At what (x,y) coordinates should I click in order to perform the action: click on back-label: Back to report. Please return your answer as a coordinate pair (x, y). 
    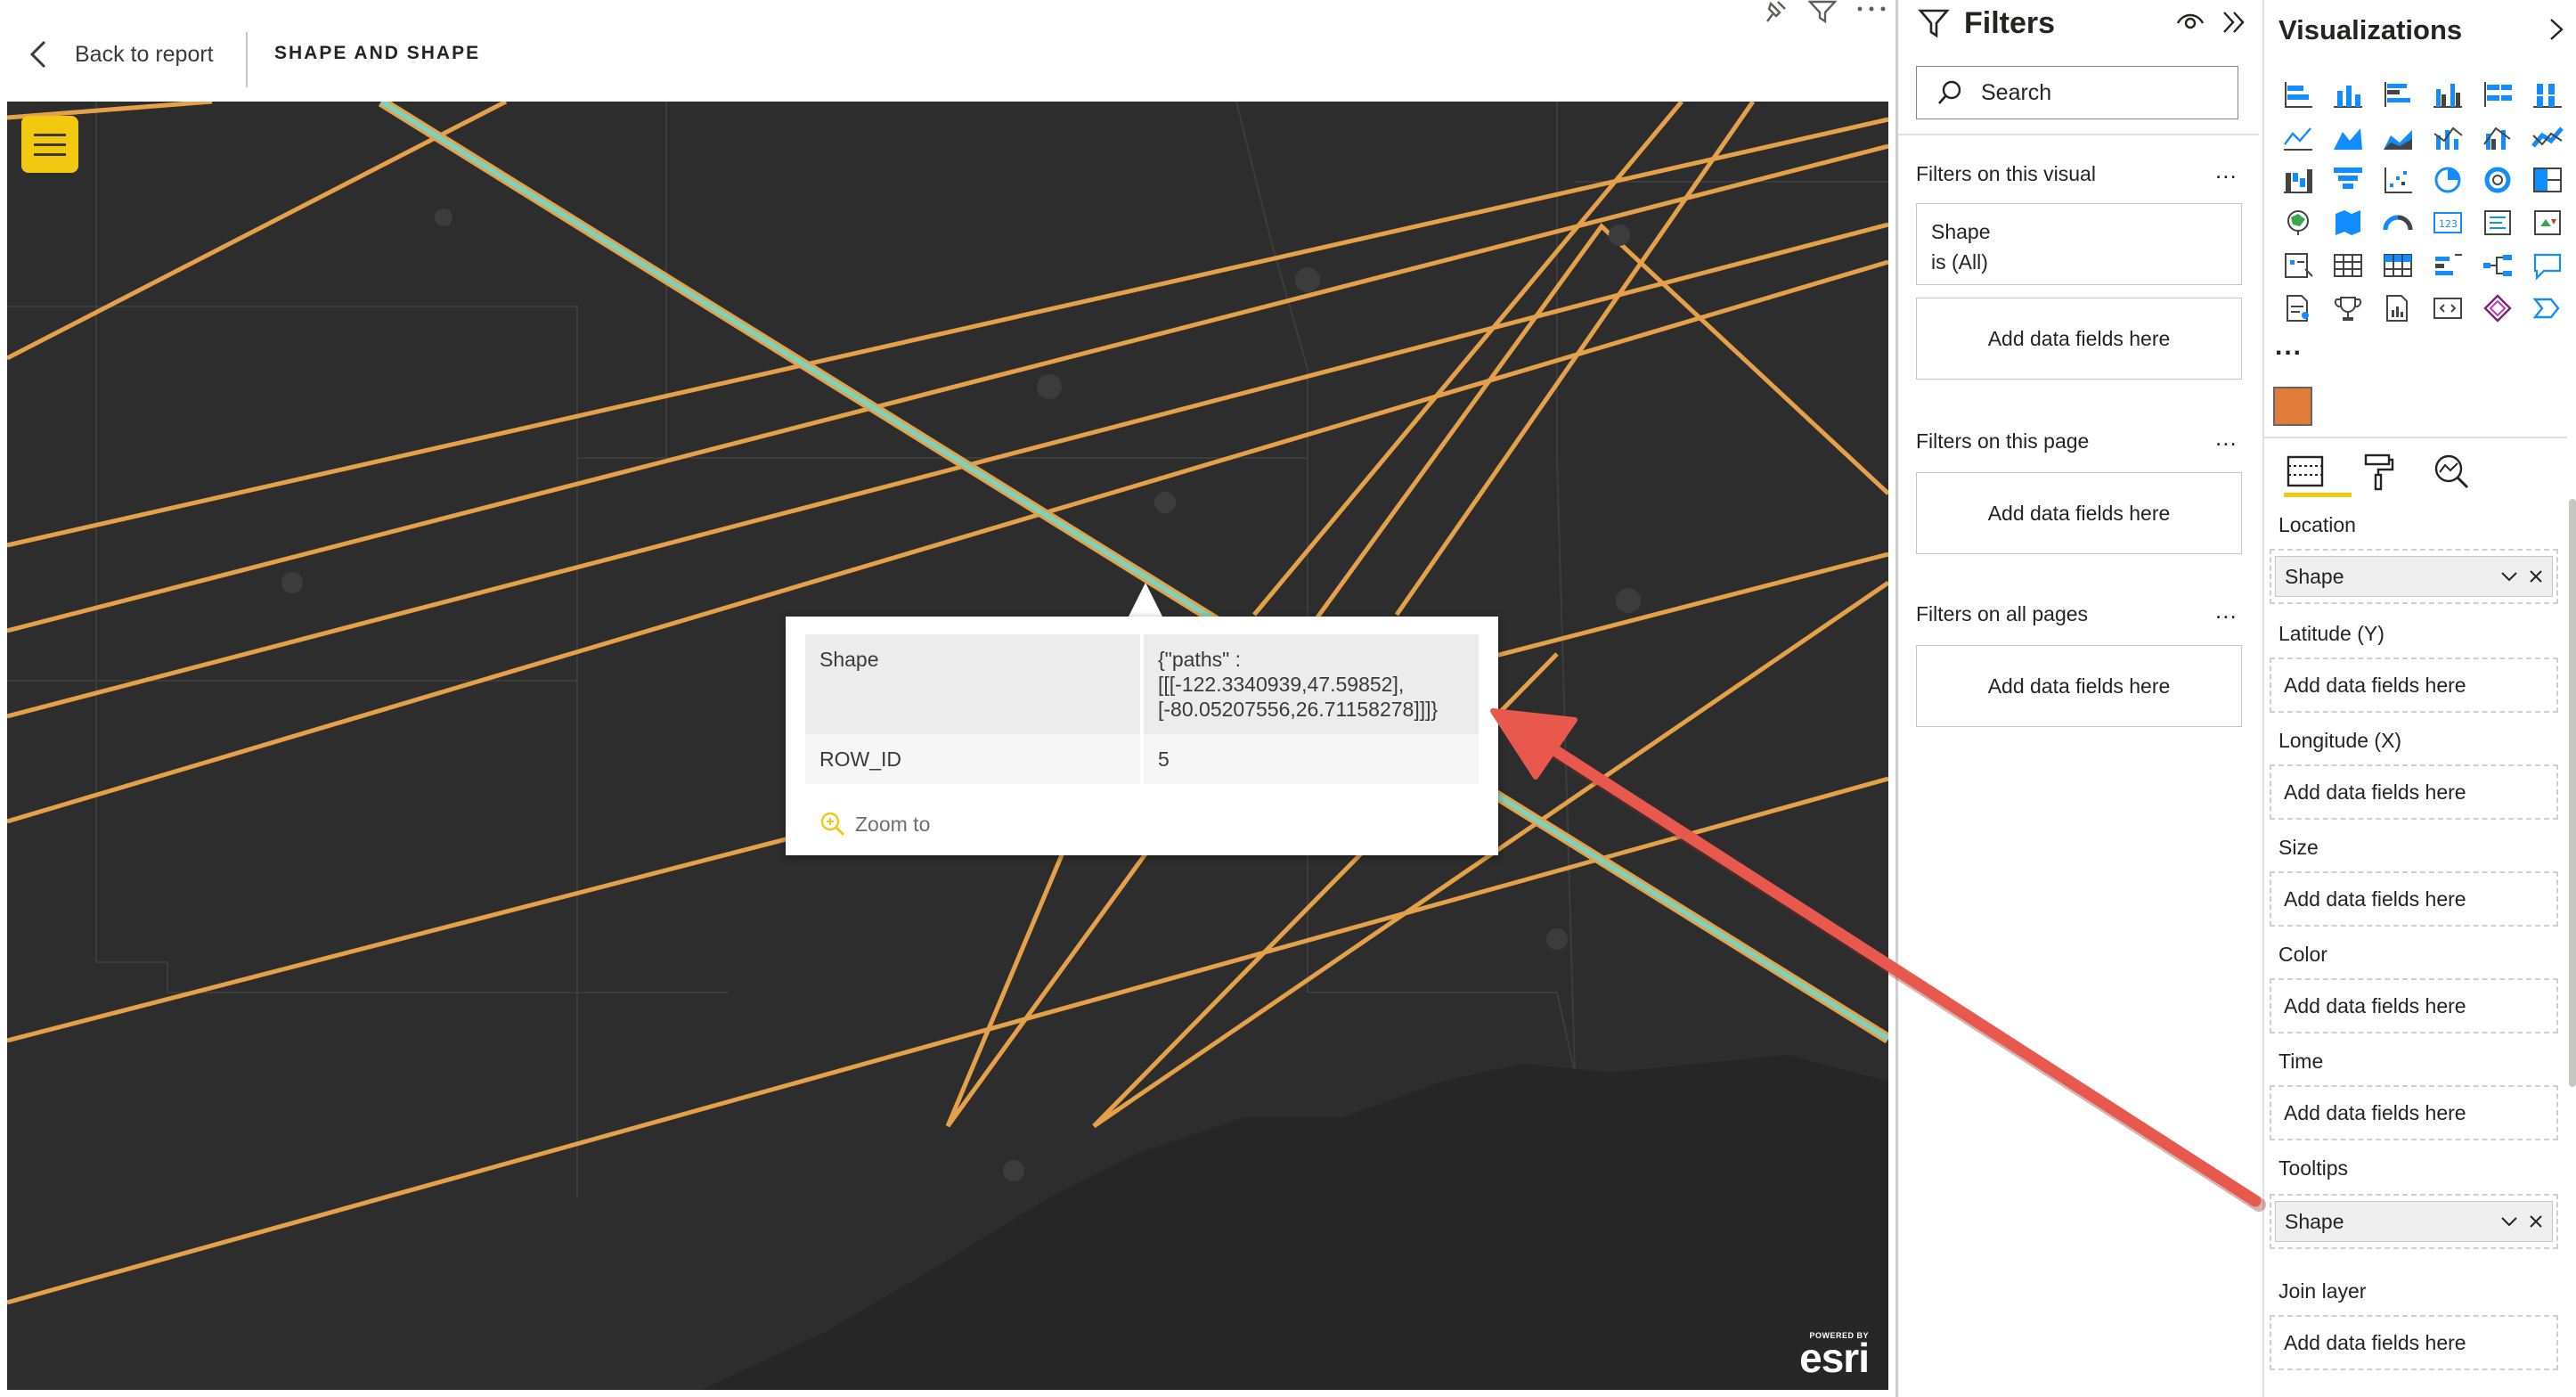
    Looking at the image, I should click on (145, 54).